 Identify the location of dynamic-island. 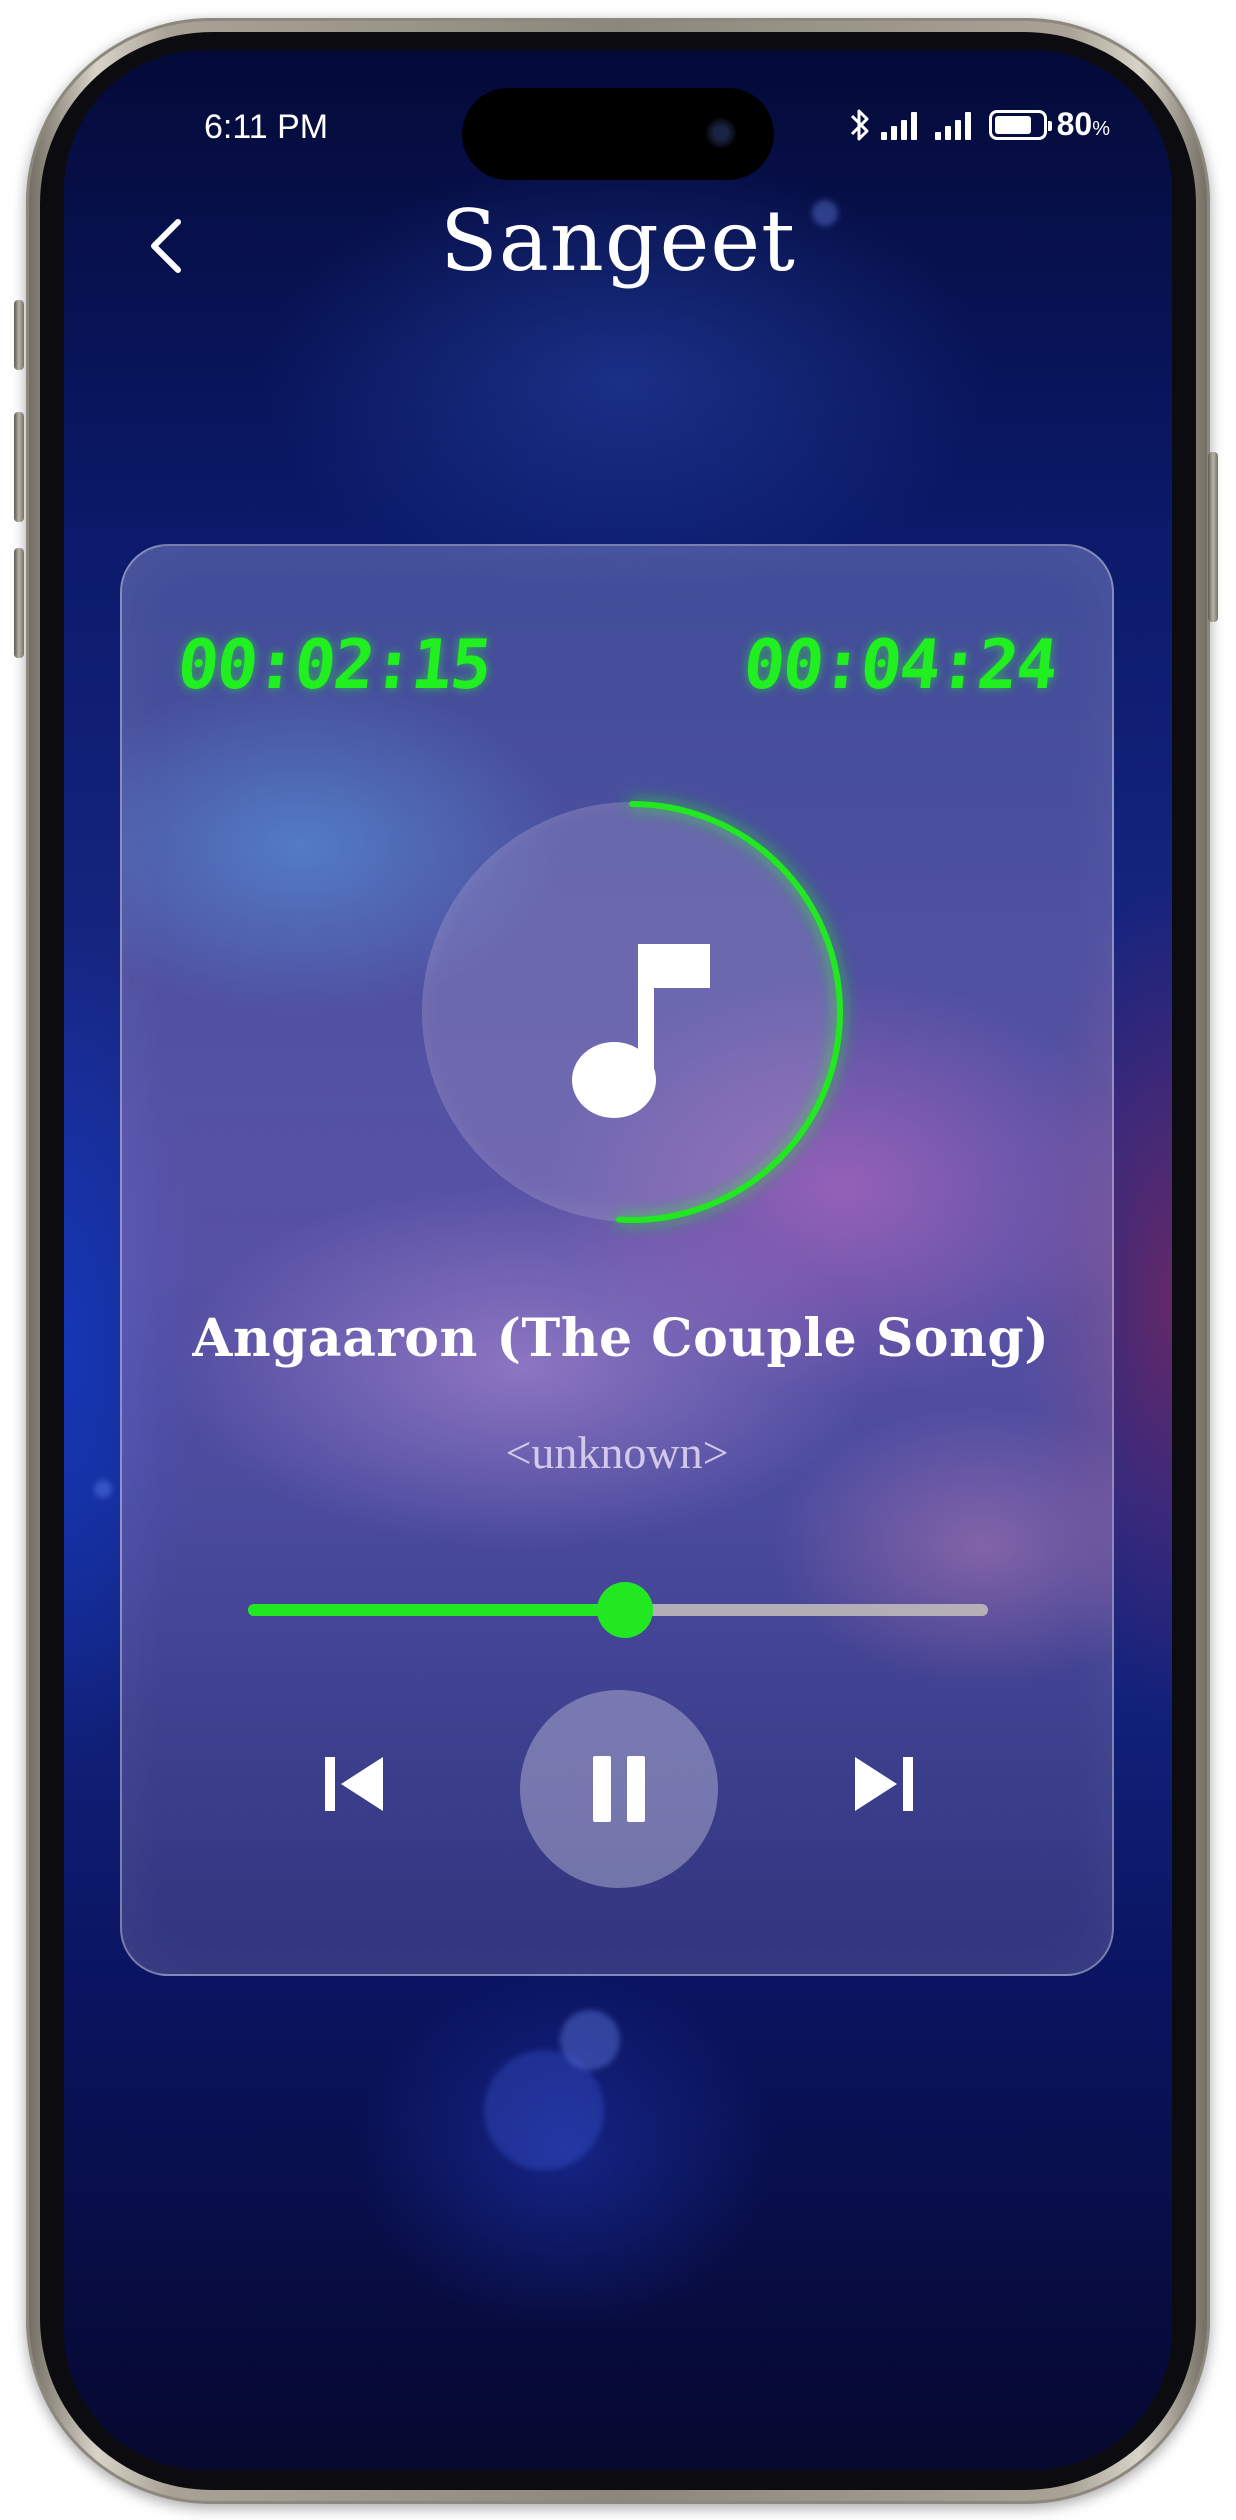
(618, 134).